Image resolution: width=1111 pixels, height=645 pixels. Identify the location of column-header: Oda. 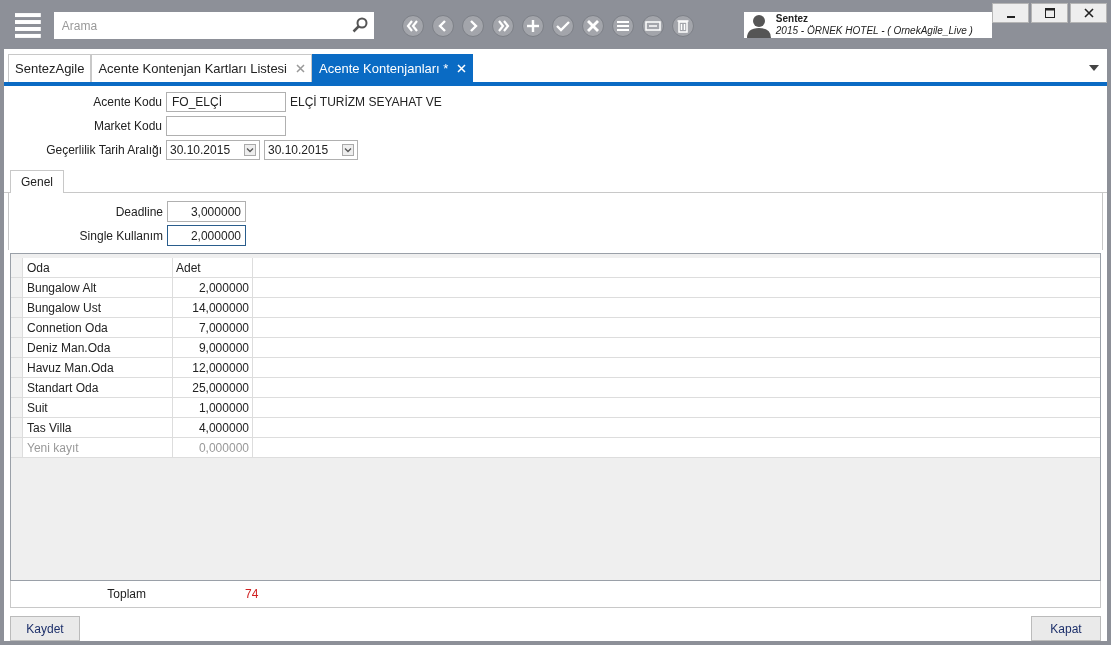
(98, 267).